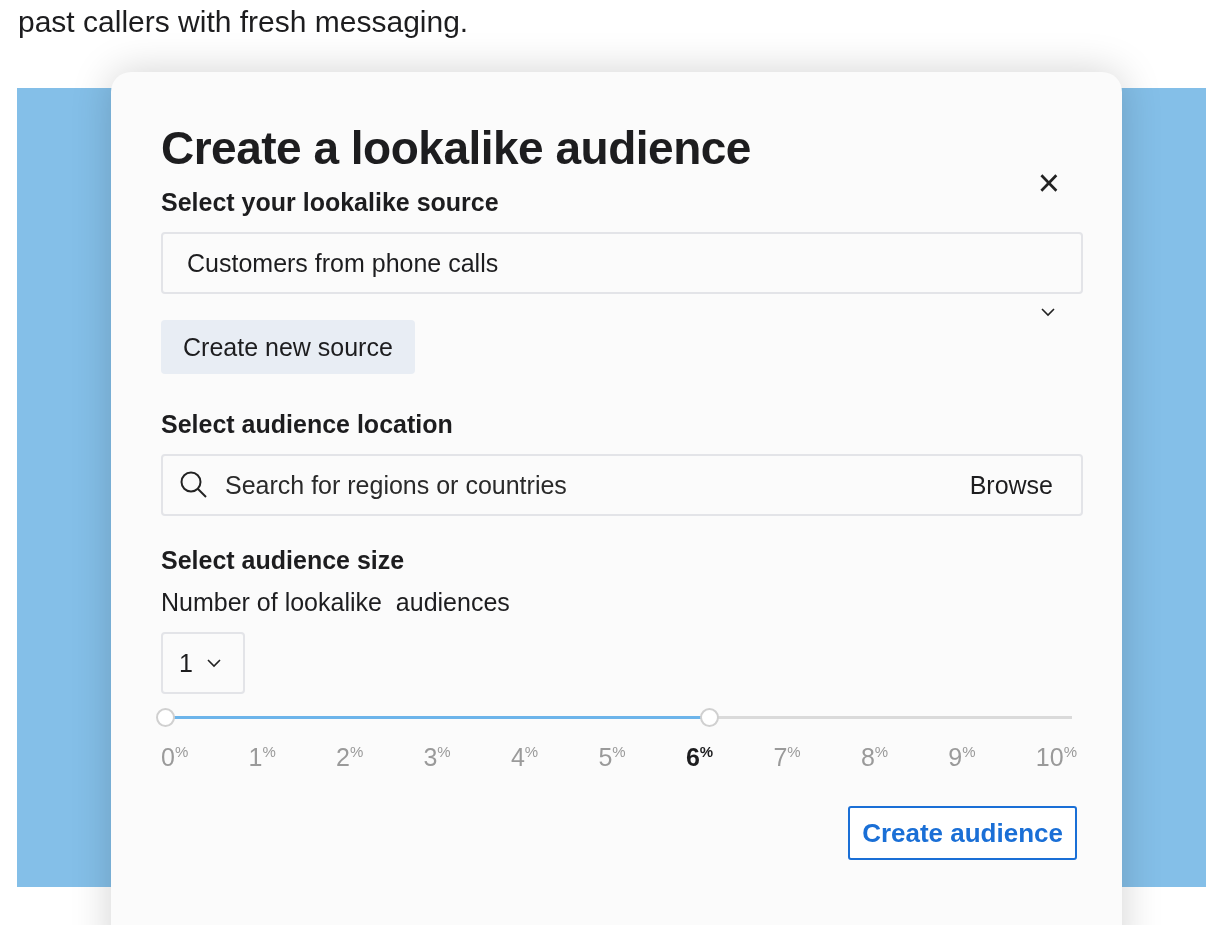 The height and width of the screenshot is (925, 1206). I want to click on browse-button: Browse, so click(1011, 485).